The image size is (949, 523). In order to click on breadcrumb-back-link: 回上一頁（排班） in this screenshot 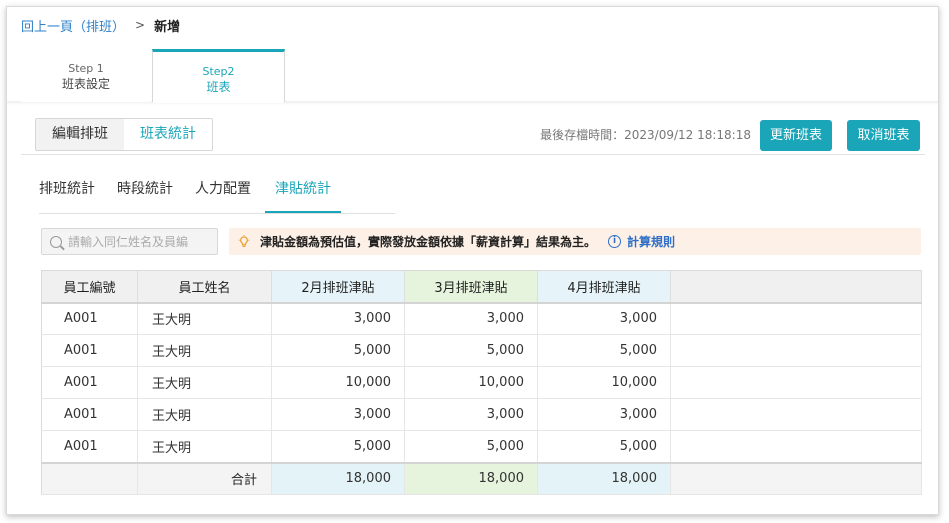, I will do `click(73, 25)`.